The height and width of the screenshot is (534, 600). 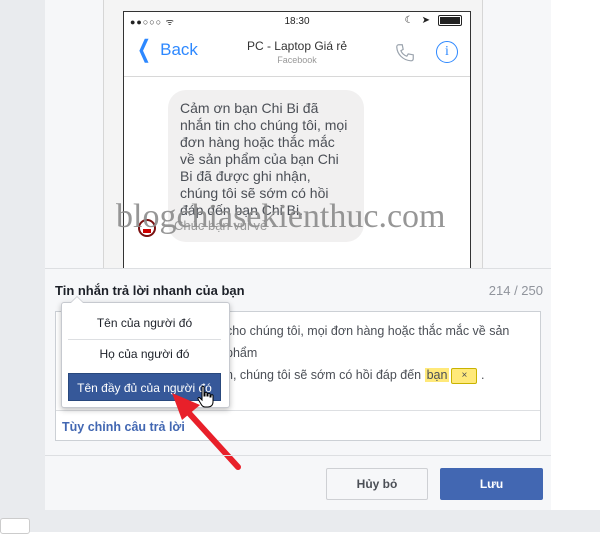 What do you see at coordinates (123, 427) in the screenshot?
I see `customize-reply-link: Tùy chỉnh câu trả lời` at bounding box center [123, 427].